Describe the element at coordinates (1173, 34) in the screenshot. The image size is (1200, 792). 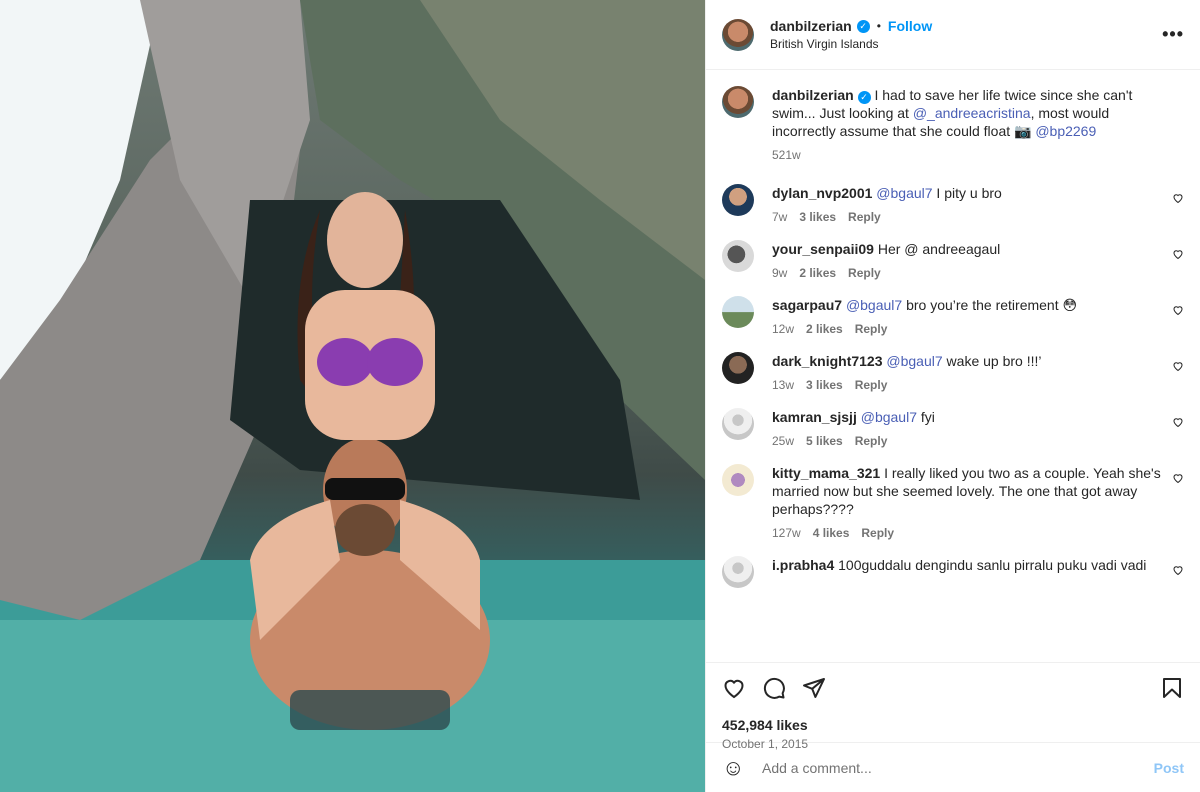
I see `more-options-icon: •••` at that location.